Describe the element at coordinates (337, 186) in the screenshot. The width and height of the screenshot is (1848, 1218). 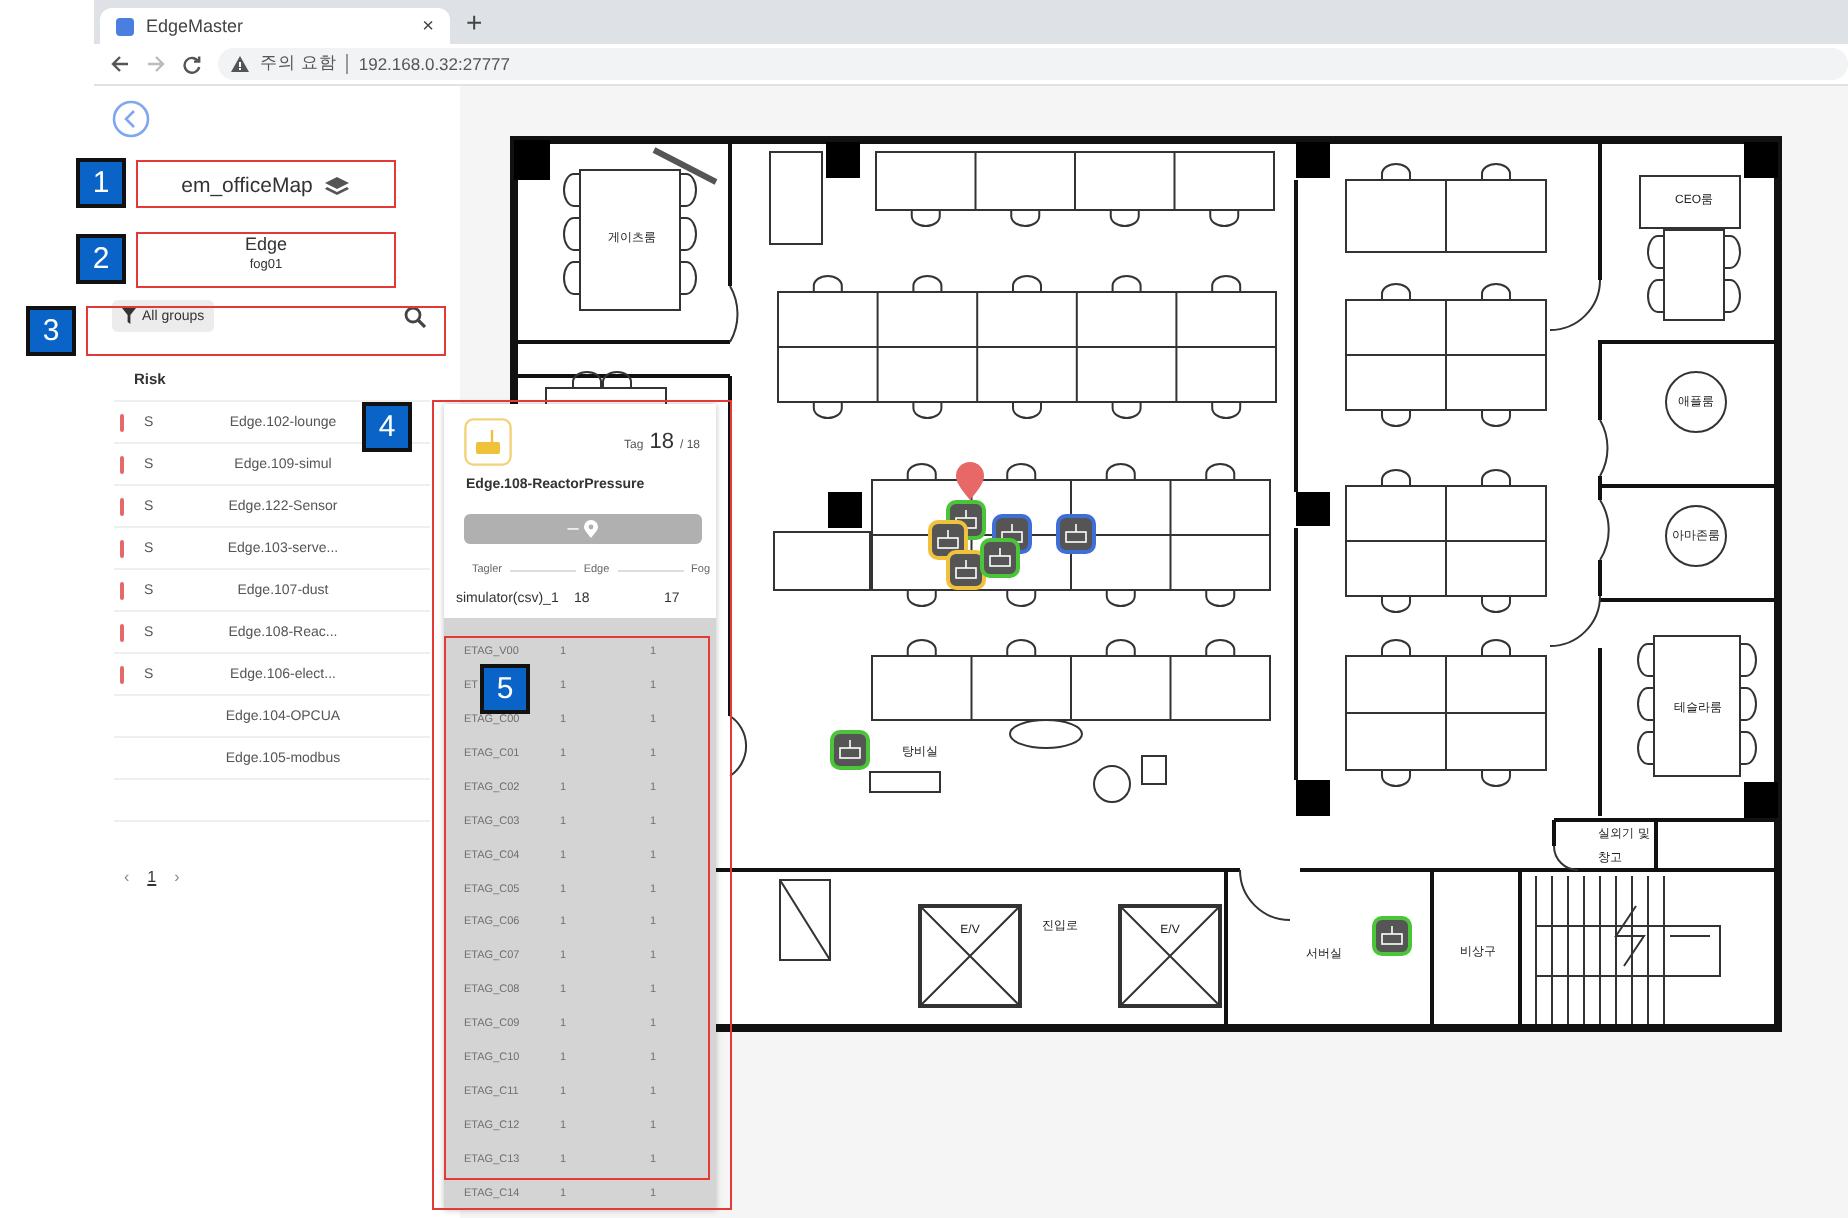
I see `layers-icon` at that location.